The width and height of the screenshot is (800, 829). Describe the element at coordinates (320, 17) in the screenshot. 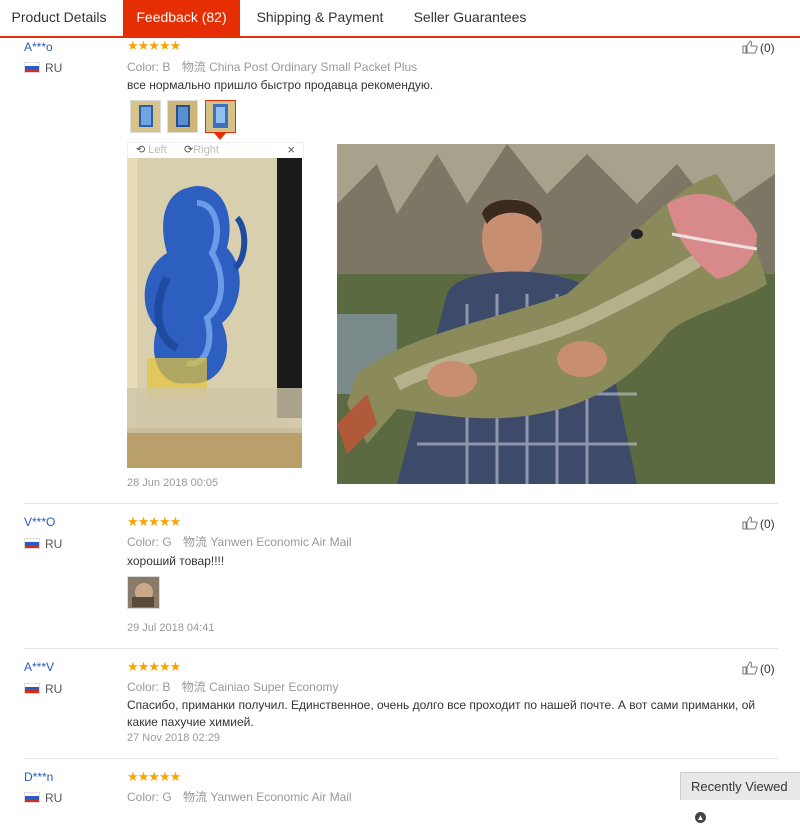

I see `tab-shipping-payment: Shipping & Payment` at that location.